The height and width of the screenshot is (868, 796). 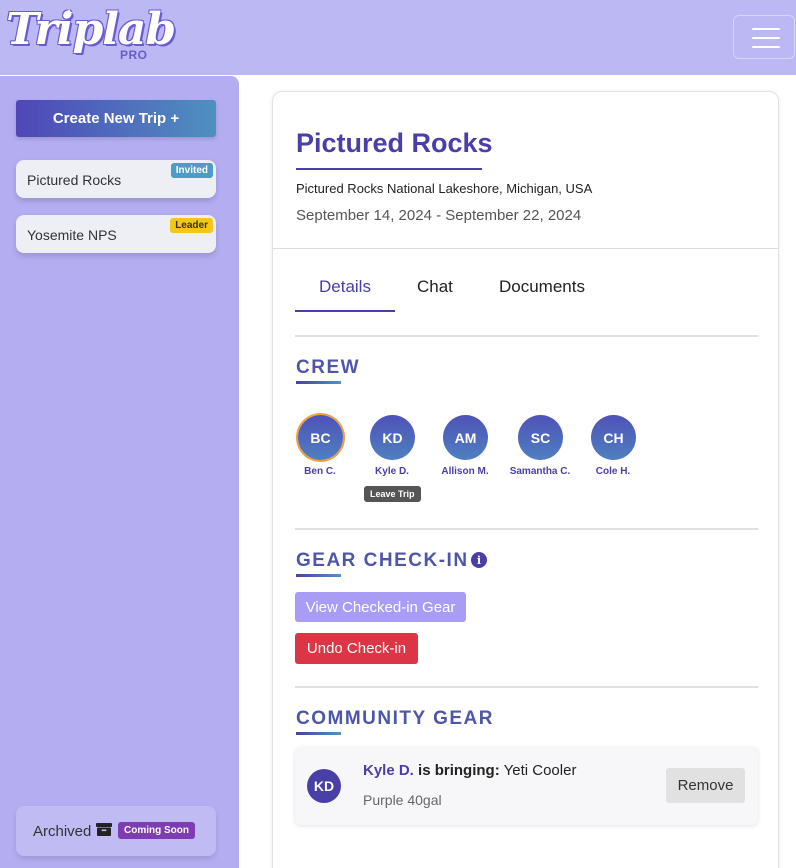 I want to click on tab-chat: Chat, so click(x=435, y=287).